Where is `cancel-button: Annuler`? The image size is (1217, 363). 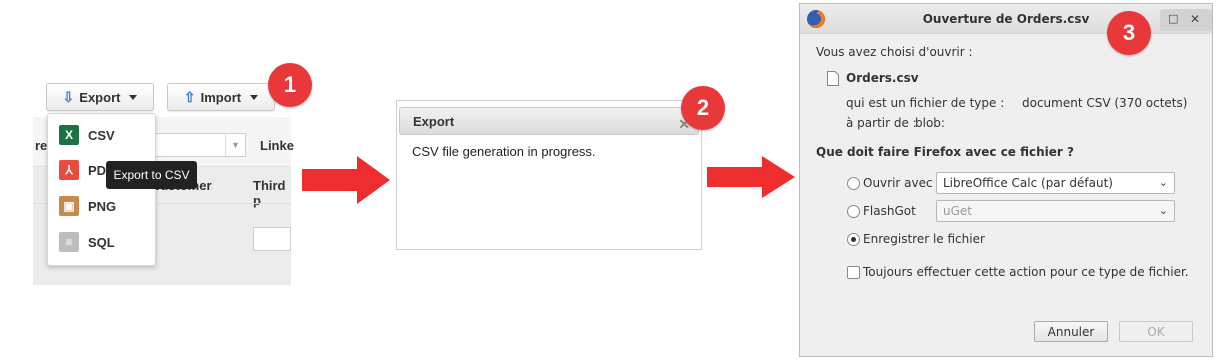
cancel-button: Annuler is located at coordinates (1071, 331).